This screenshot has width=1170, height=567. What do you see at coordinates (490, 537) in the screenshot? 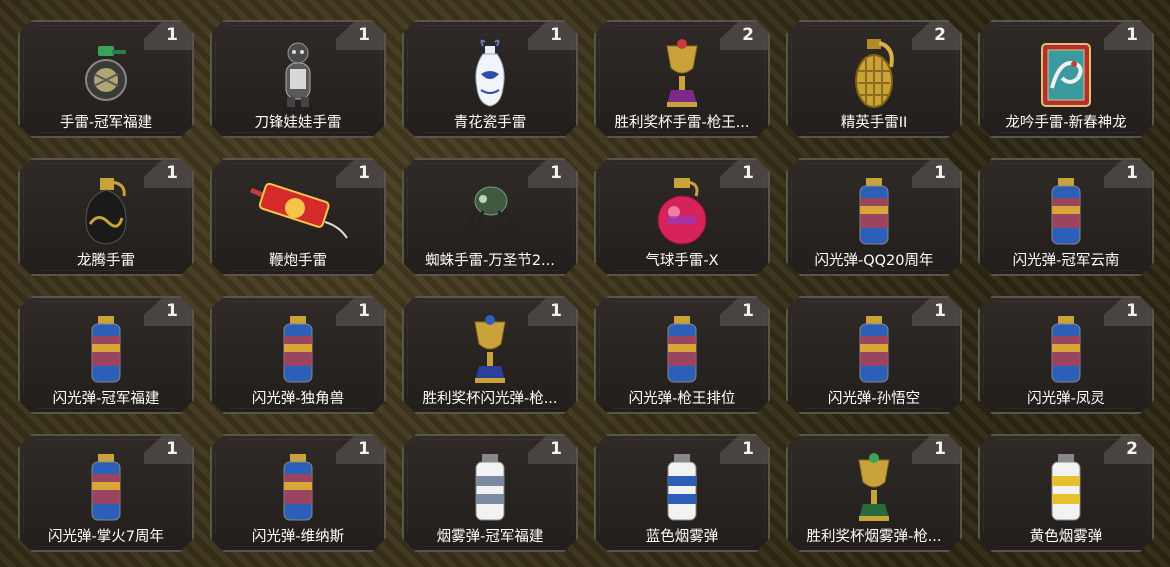
I see `item-name: 烟雾弹-冠军福建` at bounding box center [490, 537].